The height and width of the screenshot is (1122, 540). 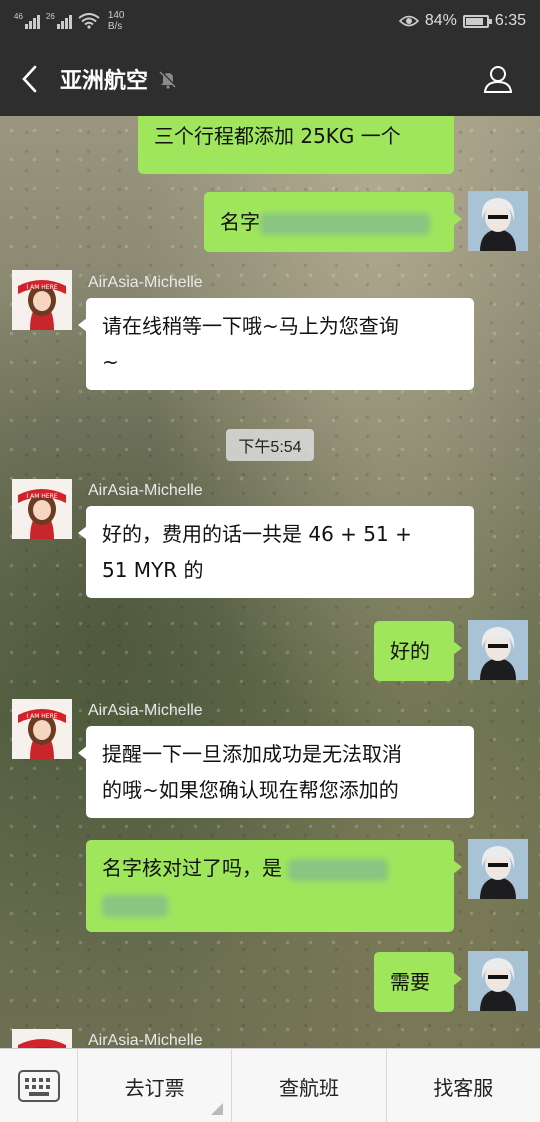 What do you see at coordinates (168, 79) in the screenshot?
I see `mute-notifications-icon` at bounding box center [168, 79].